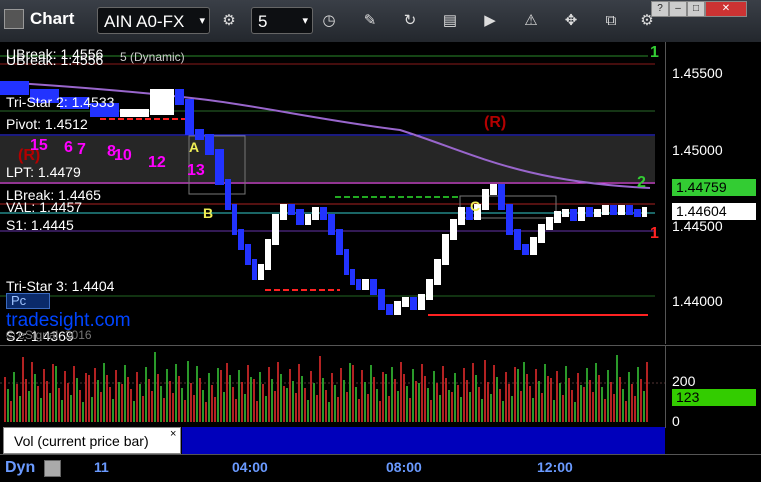 This screenshot has height=482, width=761. What do you see at coordinates (410, 21) in the screenshot?
I see `refresh-icon: ↻` at bounding box center [410, 21].